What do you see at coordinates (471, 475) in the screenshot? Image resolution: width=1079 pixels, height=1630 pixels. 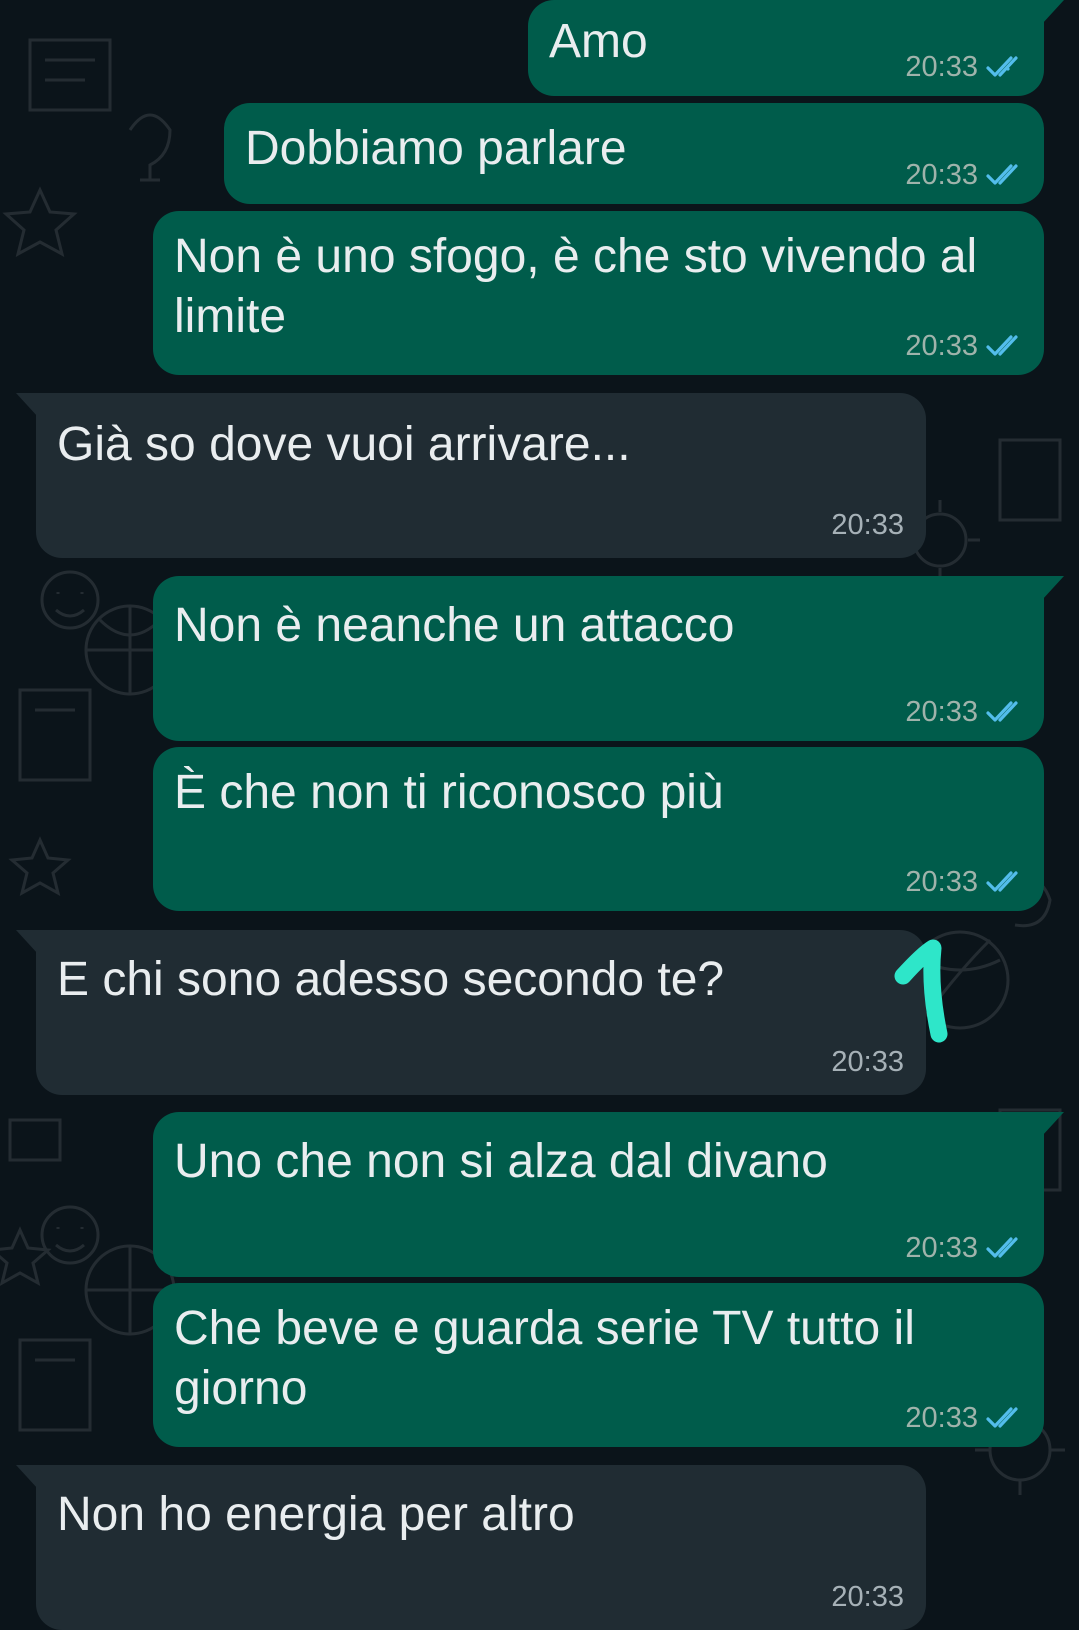 I see `message-bubble-incoming: Già so dove vuoi arrivare... 20:33` at bounding box center [471, 475].